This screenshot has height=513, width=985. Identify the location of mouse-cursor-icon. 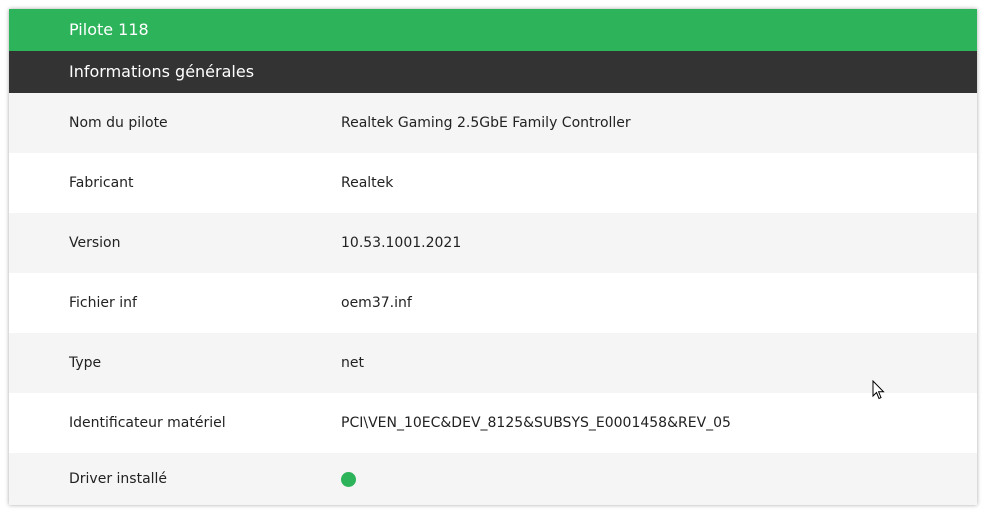
(878, 390).